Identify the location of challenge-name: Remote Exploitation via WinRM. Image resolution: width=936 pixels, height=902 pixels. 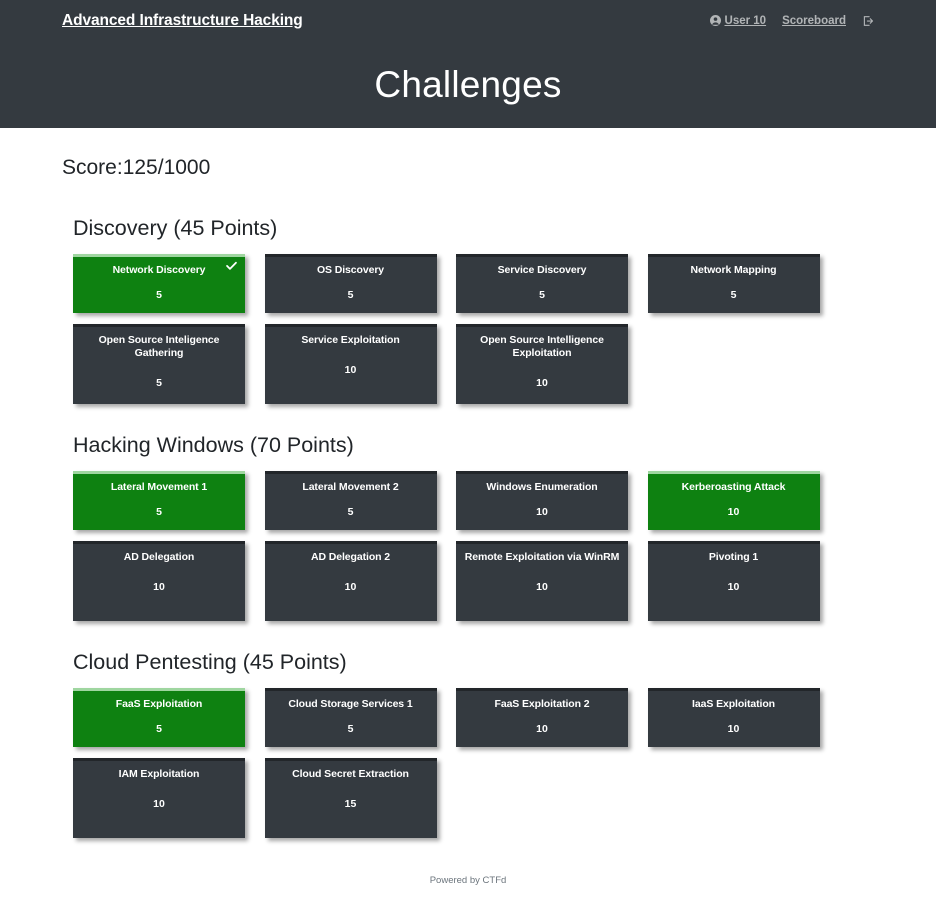
(542, 557).